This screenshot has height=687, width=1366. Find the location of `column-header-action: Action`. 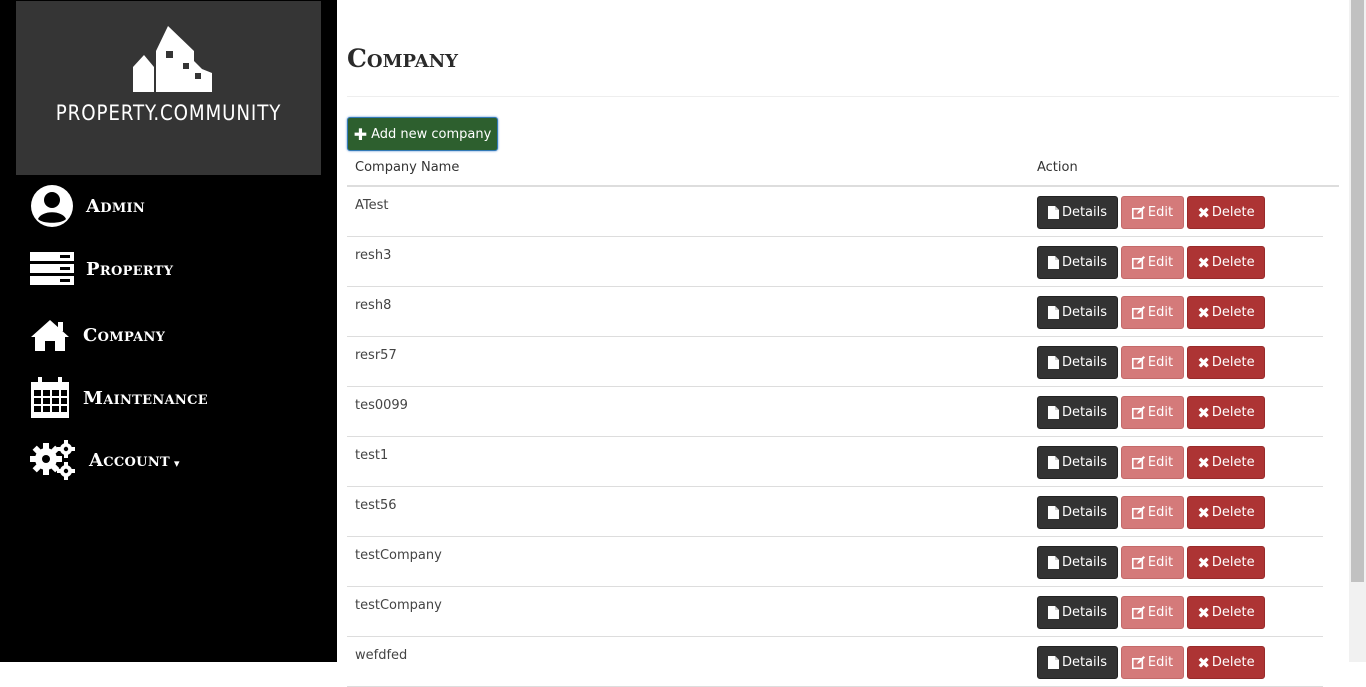

column-header-action: Action is located at coordinates (1057, 167).